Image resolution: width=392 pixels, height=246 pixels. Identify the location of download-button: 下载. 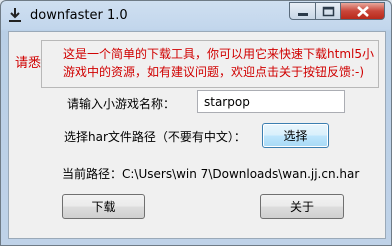
(103, 206).